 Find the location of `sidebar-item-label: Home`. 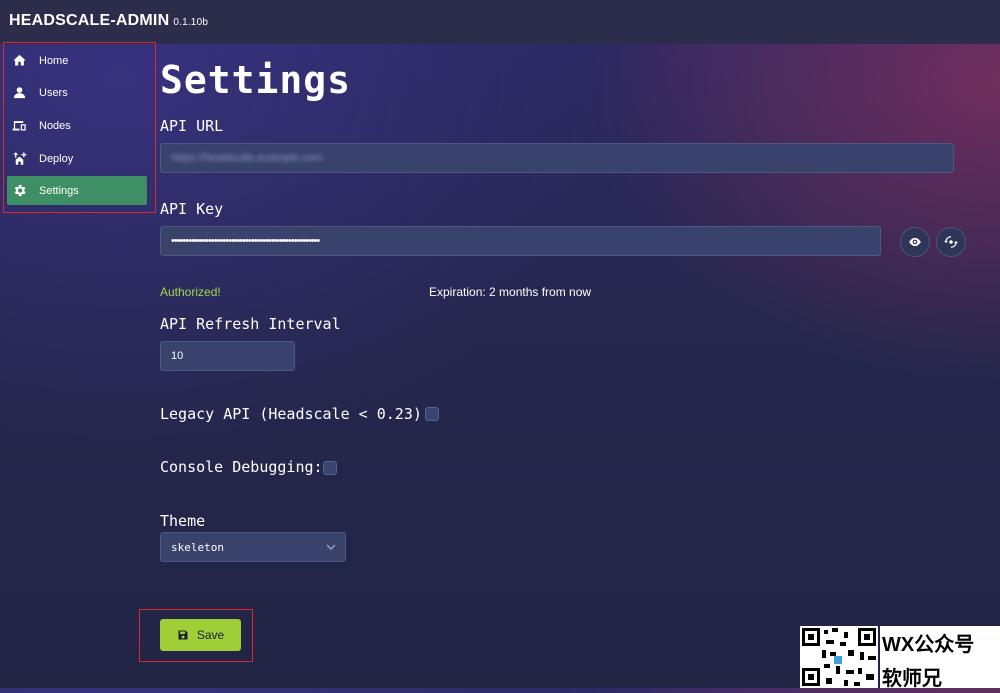

sidebar-item-label: Home is located at coordinates (54, 60).